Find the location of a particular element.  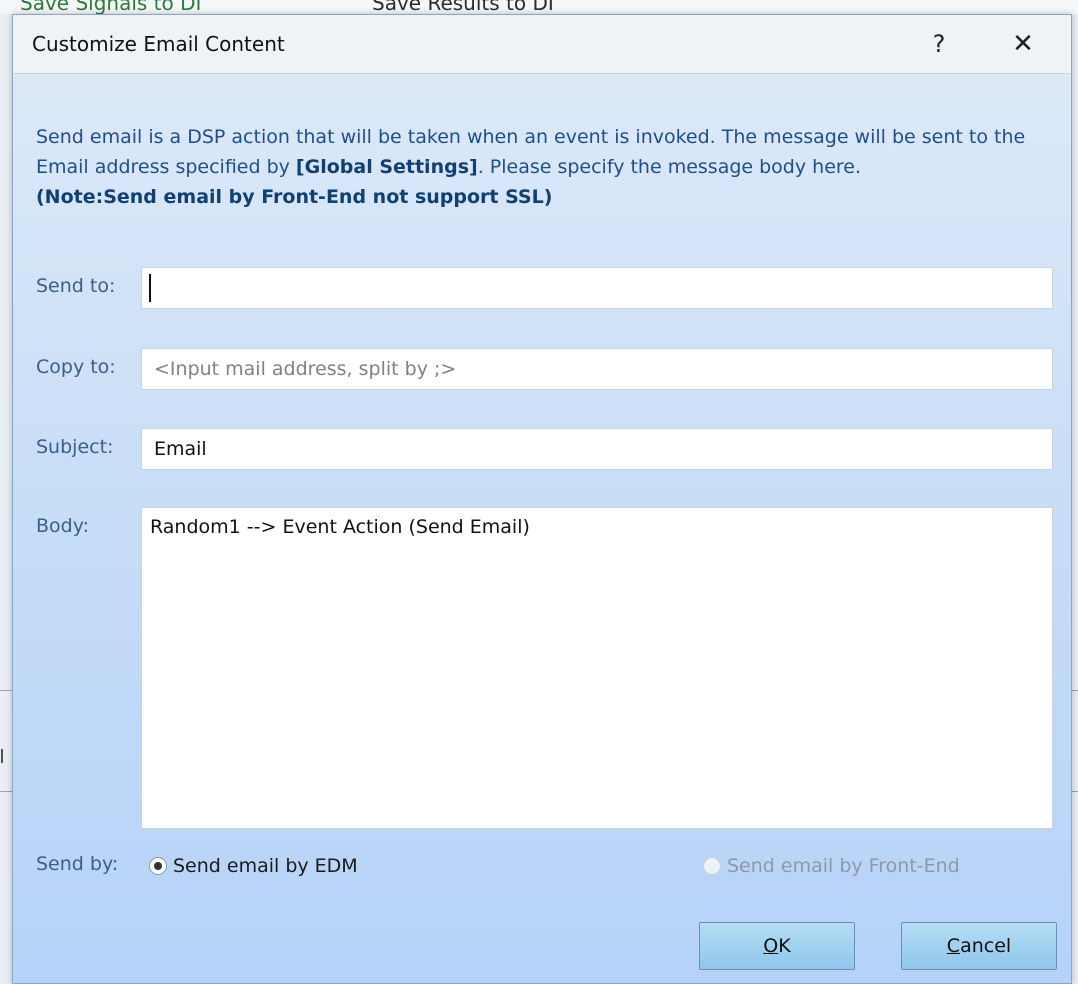

cancel-mnemonic: C is located at coordinates (953, 946).